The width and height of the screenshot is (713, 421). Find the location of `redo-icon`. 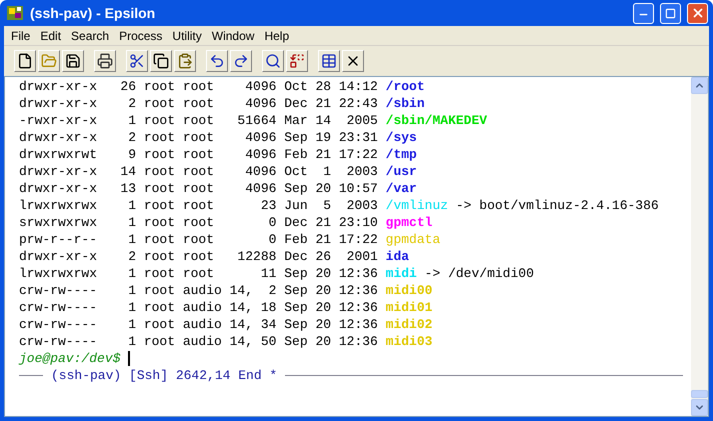

redo-icon is located at coordinates (241, 61).